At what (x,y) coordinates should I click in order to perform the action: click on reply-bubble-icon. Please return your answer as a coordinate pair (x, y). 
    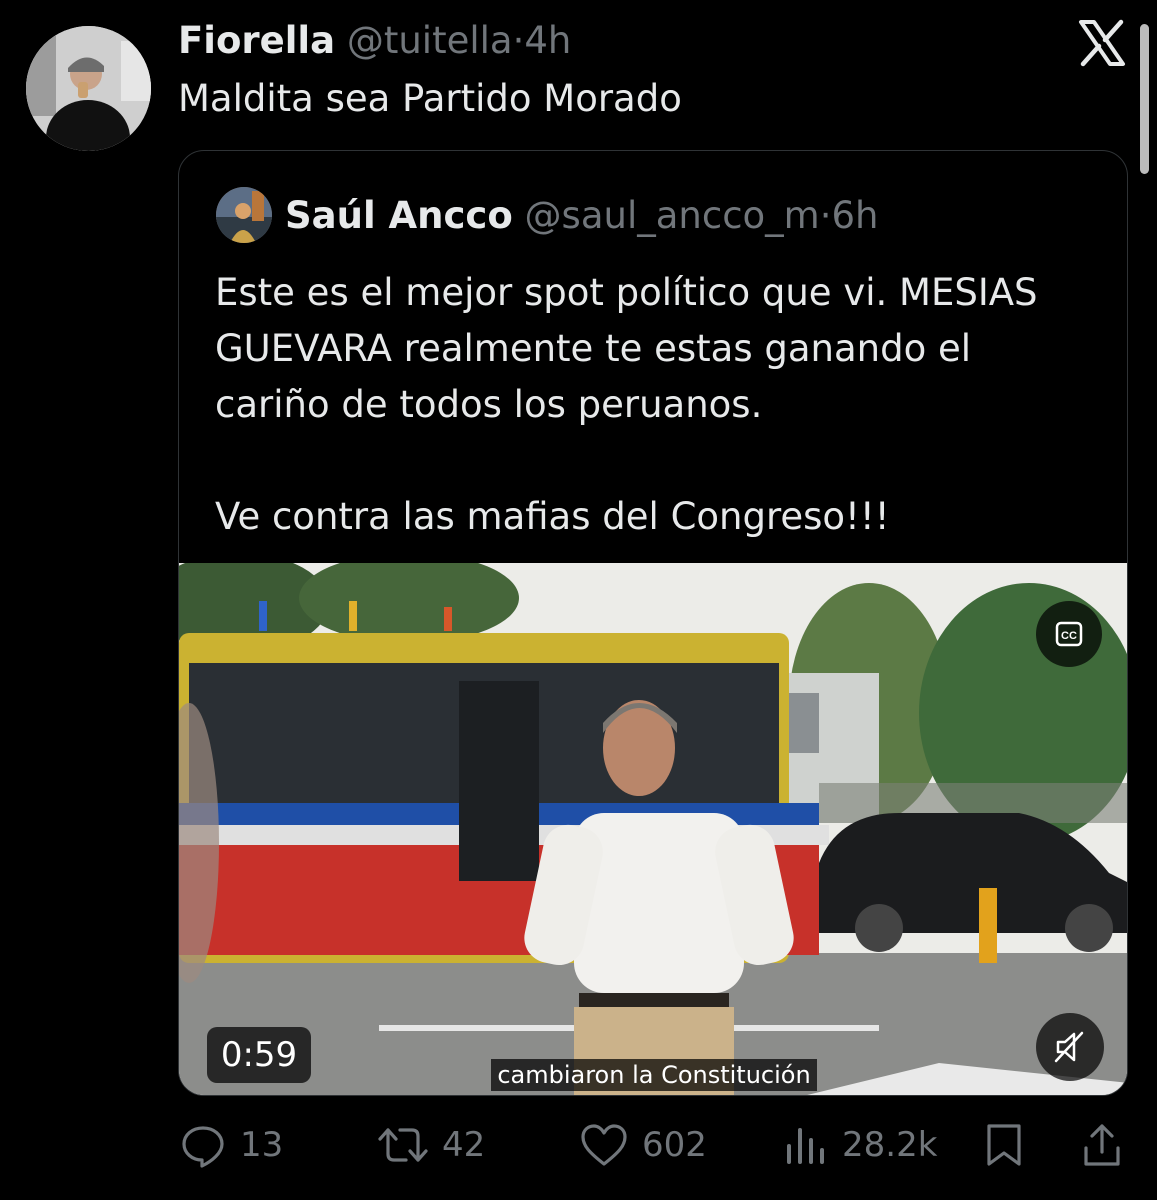
    Looking at the image, I should click on (203, 1147).